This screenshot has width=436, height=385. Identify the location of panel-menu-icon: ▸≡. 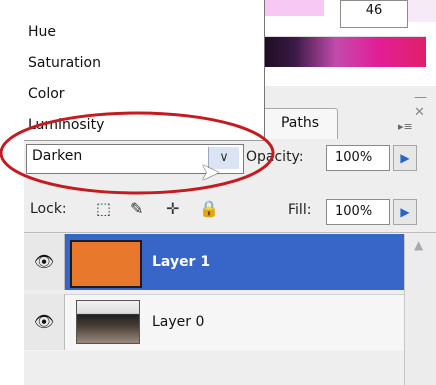
(405, 126).